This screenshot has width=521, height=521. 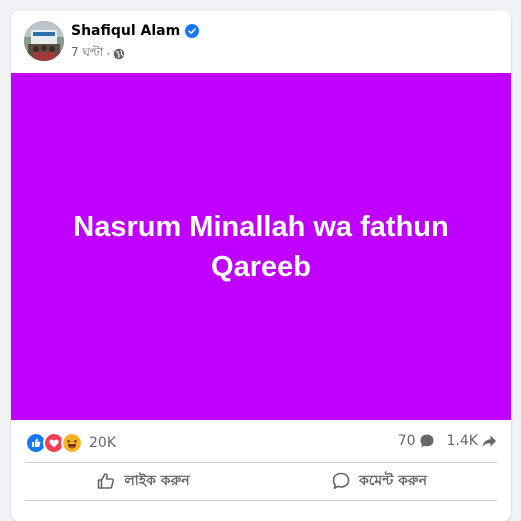 I want to click on comment-count: 70, so click(x=407, y=441).